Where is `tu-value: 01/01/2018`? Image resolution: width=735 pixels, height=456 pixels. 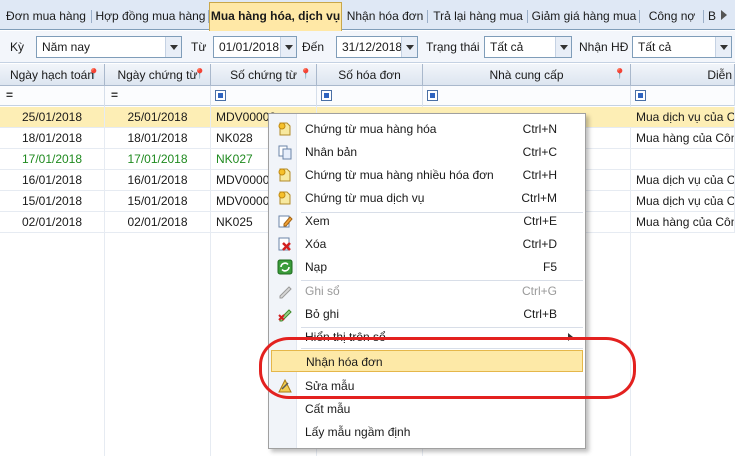 tu-value: 01/01/2018 is located at coordinates (249, 47).